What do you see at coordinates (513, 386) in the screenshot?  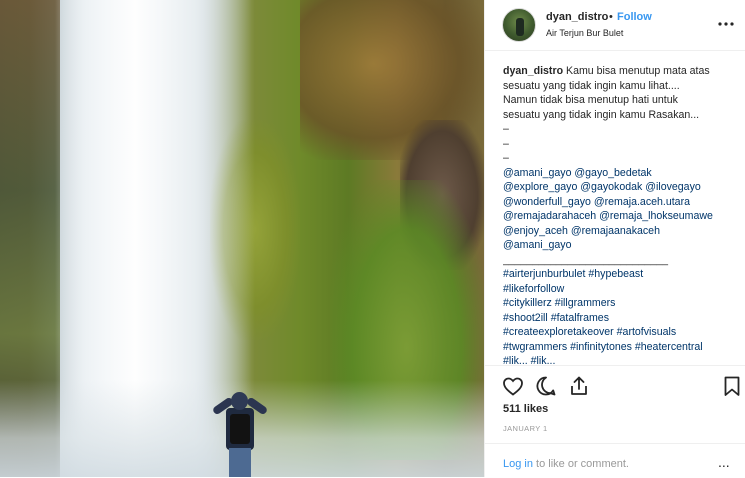 I see `heart-icon` at bounding box center [513, 386].